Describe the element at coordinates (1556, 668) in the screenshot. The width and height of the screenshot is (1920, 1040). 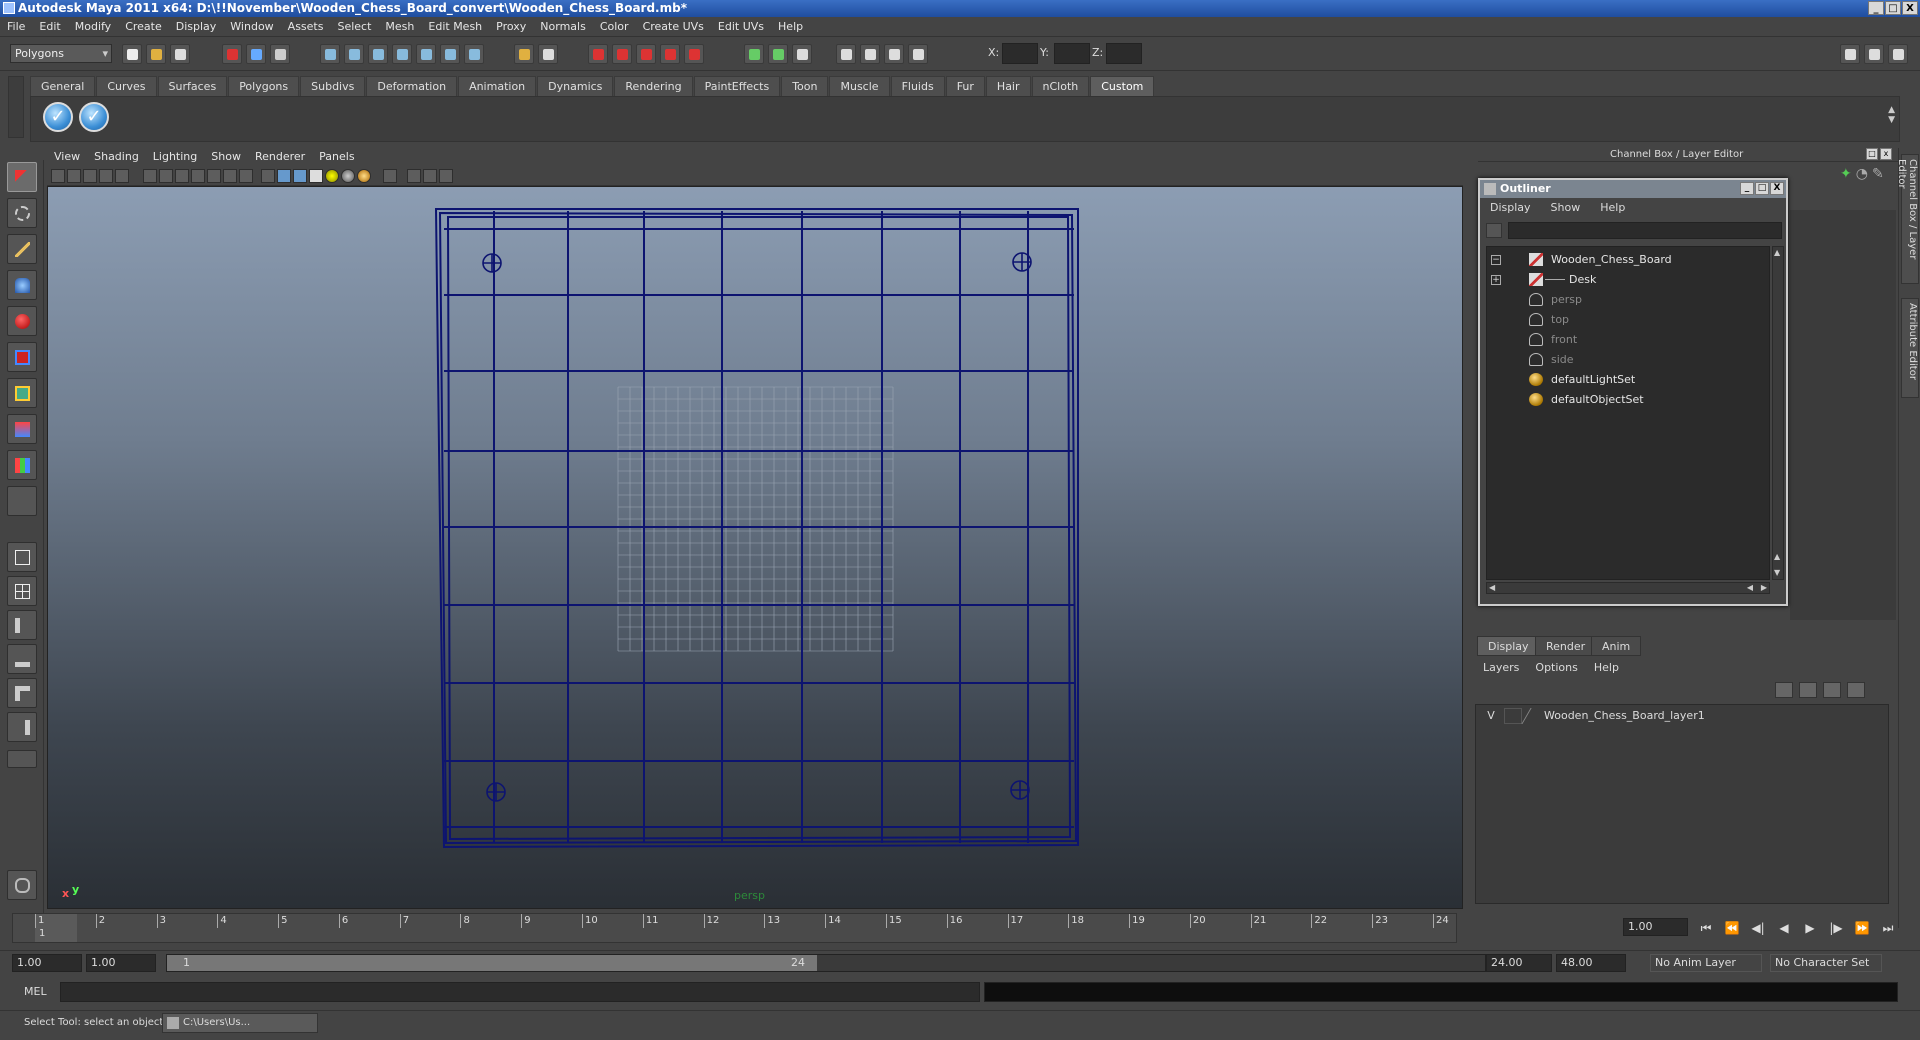
I see `layer-menu-options: Options` at that location.